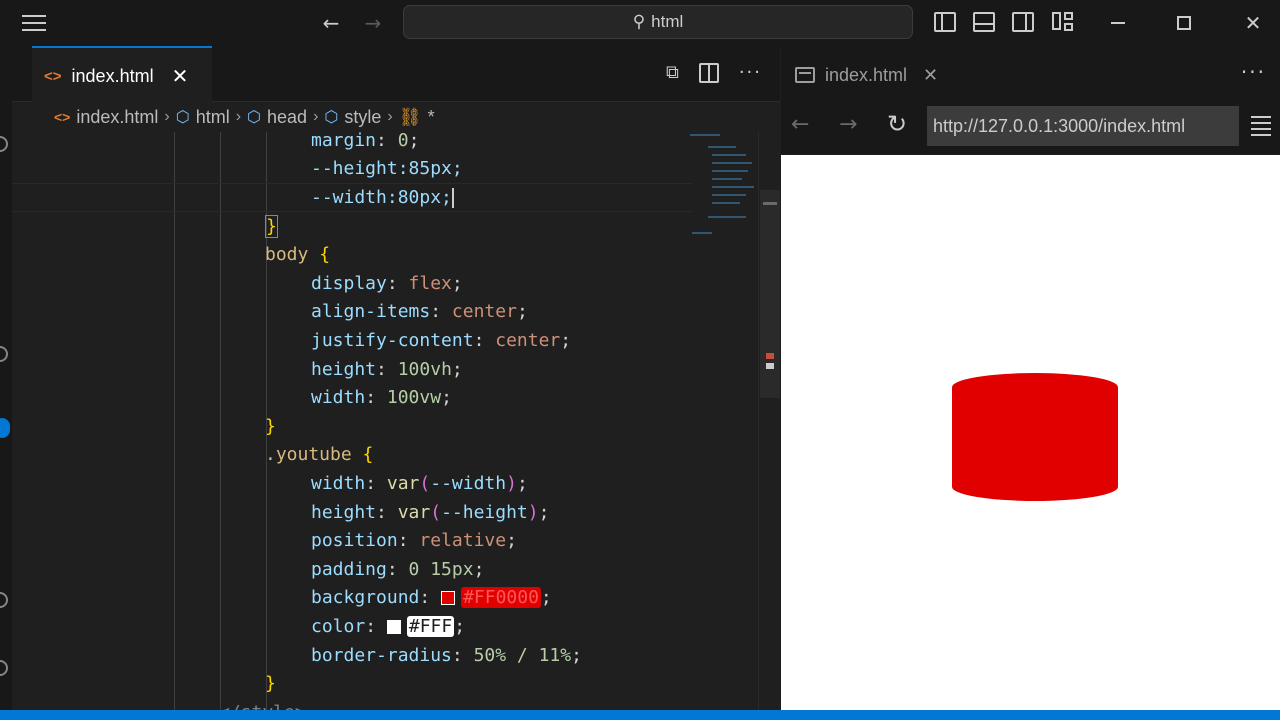 The height and width of the screenshot is (720, 1280). I want to click on css-value: 0, so click(403, 141).